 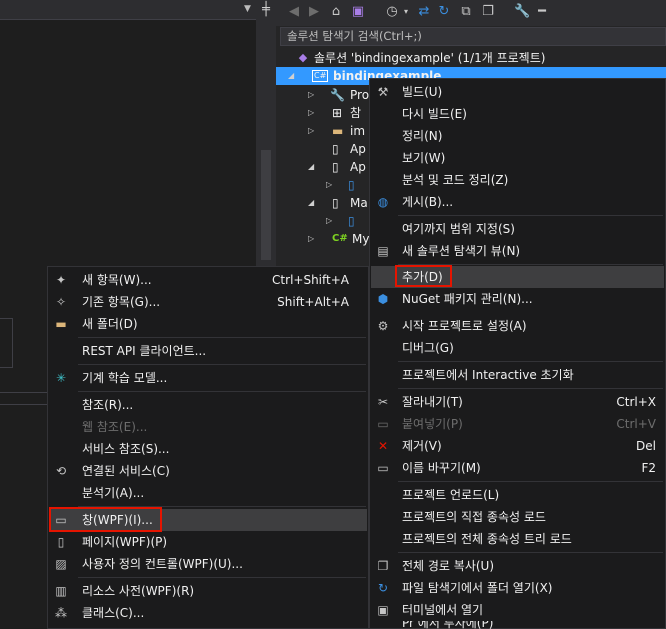 What do you see at coordinates (406, 12) in the screenshot?
I see `chevron-down-icon: ▾` at bounding box center [406, 12].